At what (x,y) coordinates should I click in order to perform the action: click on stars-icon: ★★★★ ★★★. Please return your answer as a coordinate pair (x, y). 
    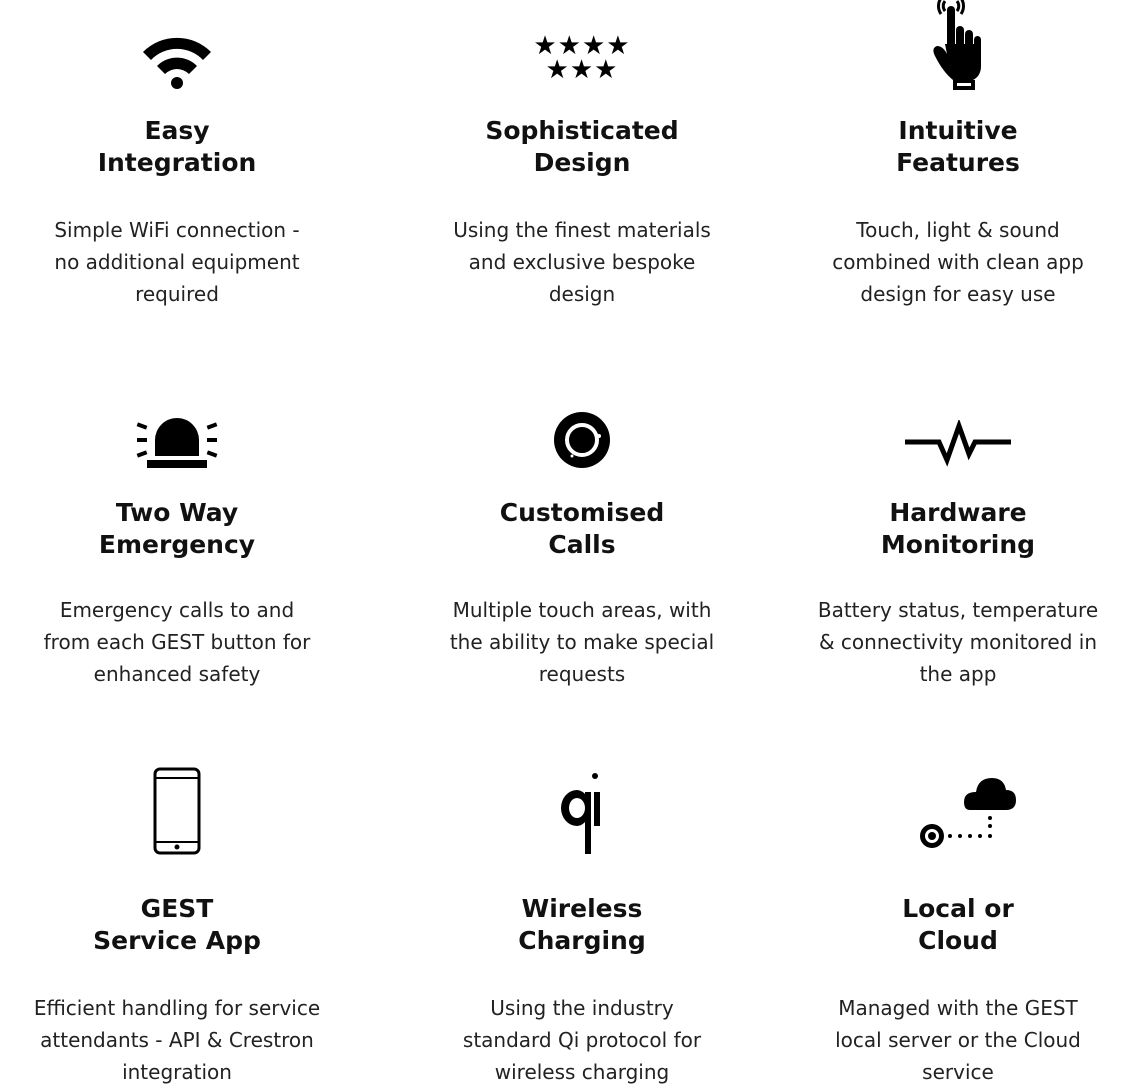
    Looking at the image, I should click on (582, 58).